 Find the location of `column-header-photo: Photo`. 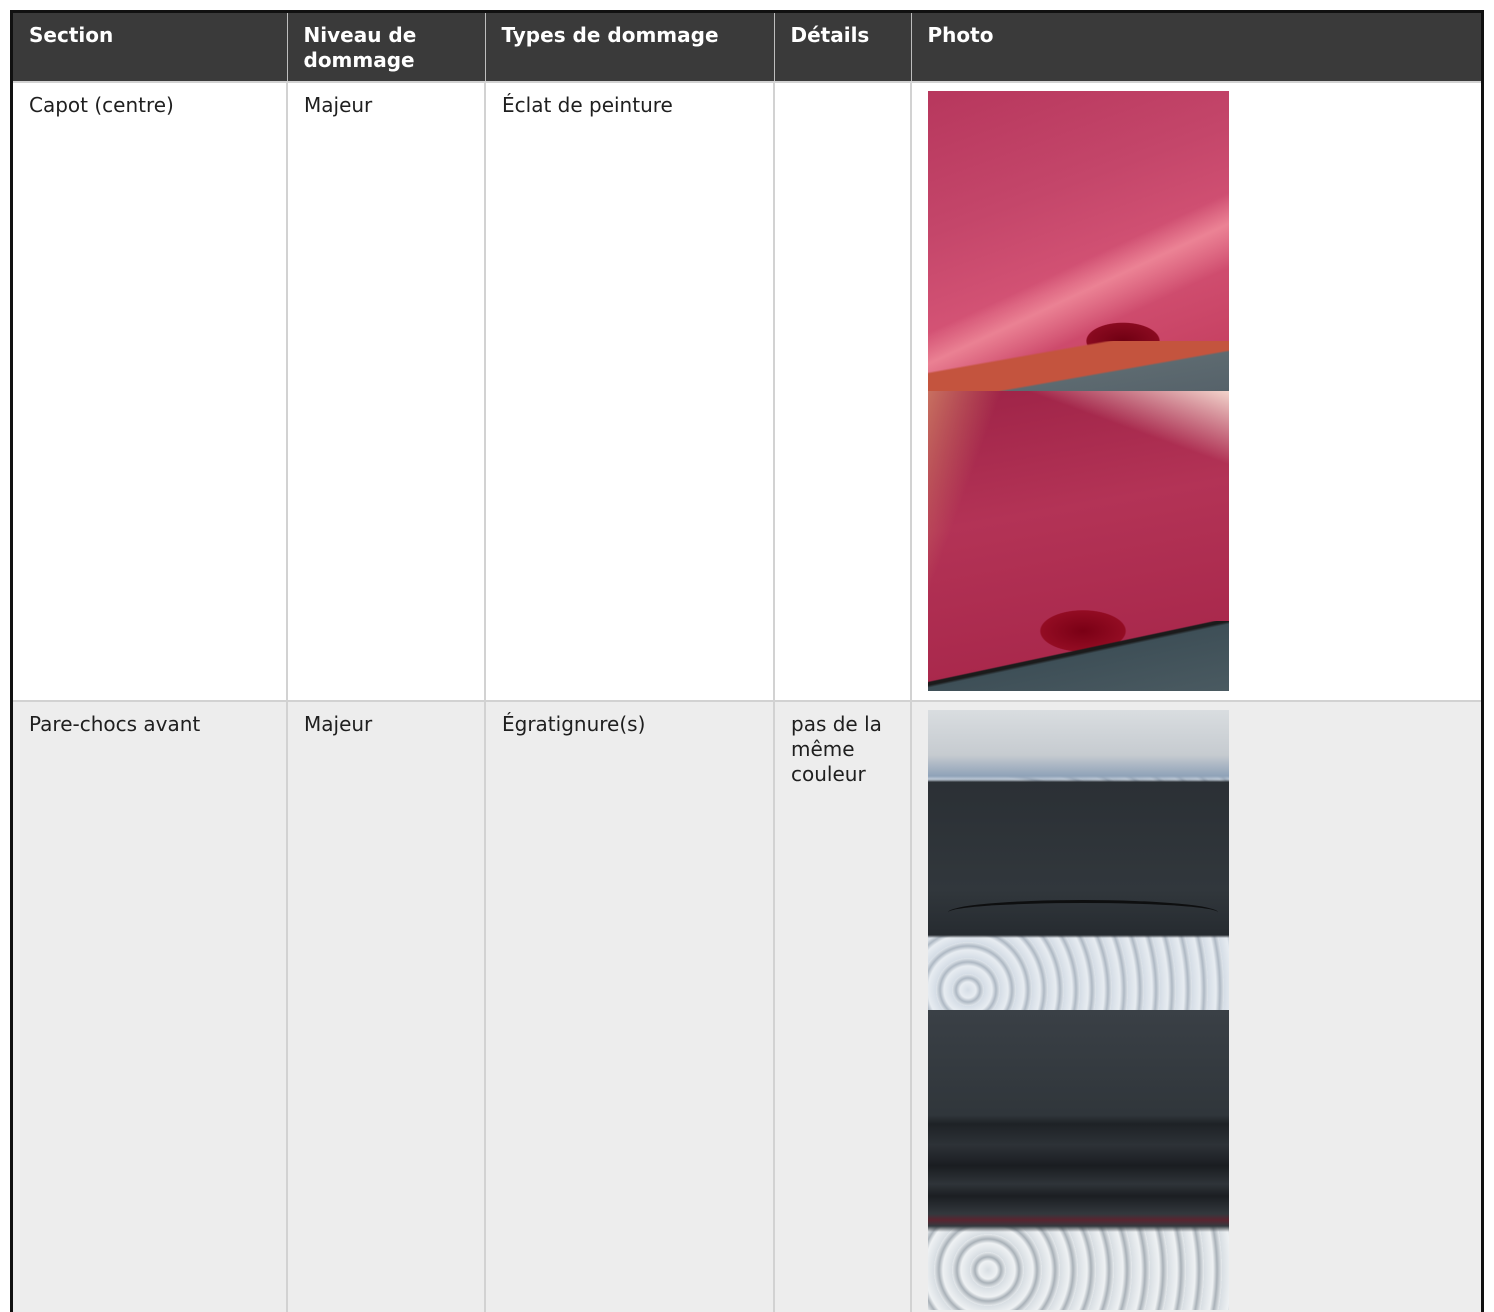

column-header-photo: Photo is located at coordinates (1195, 47).